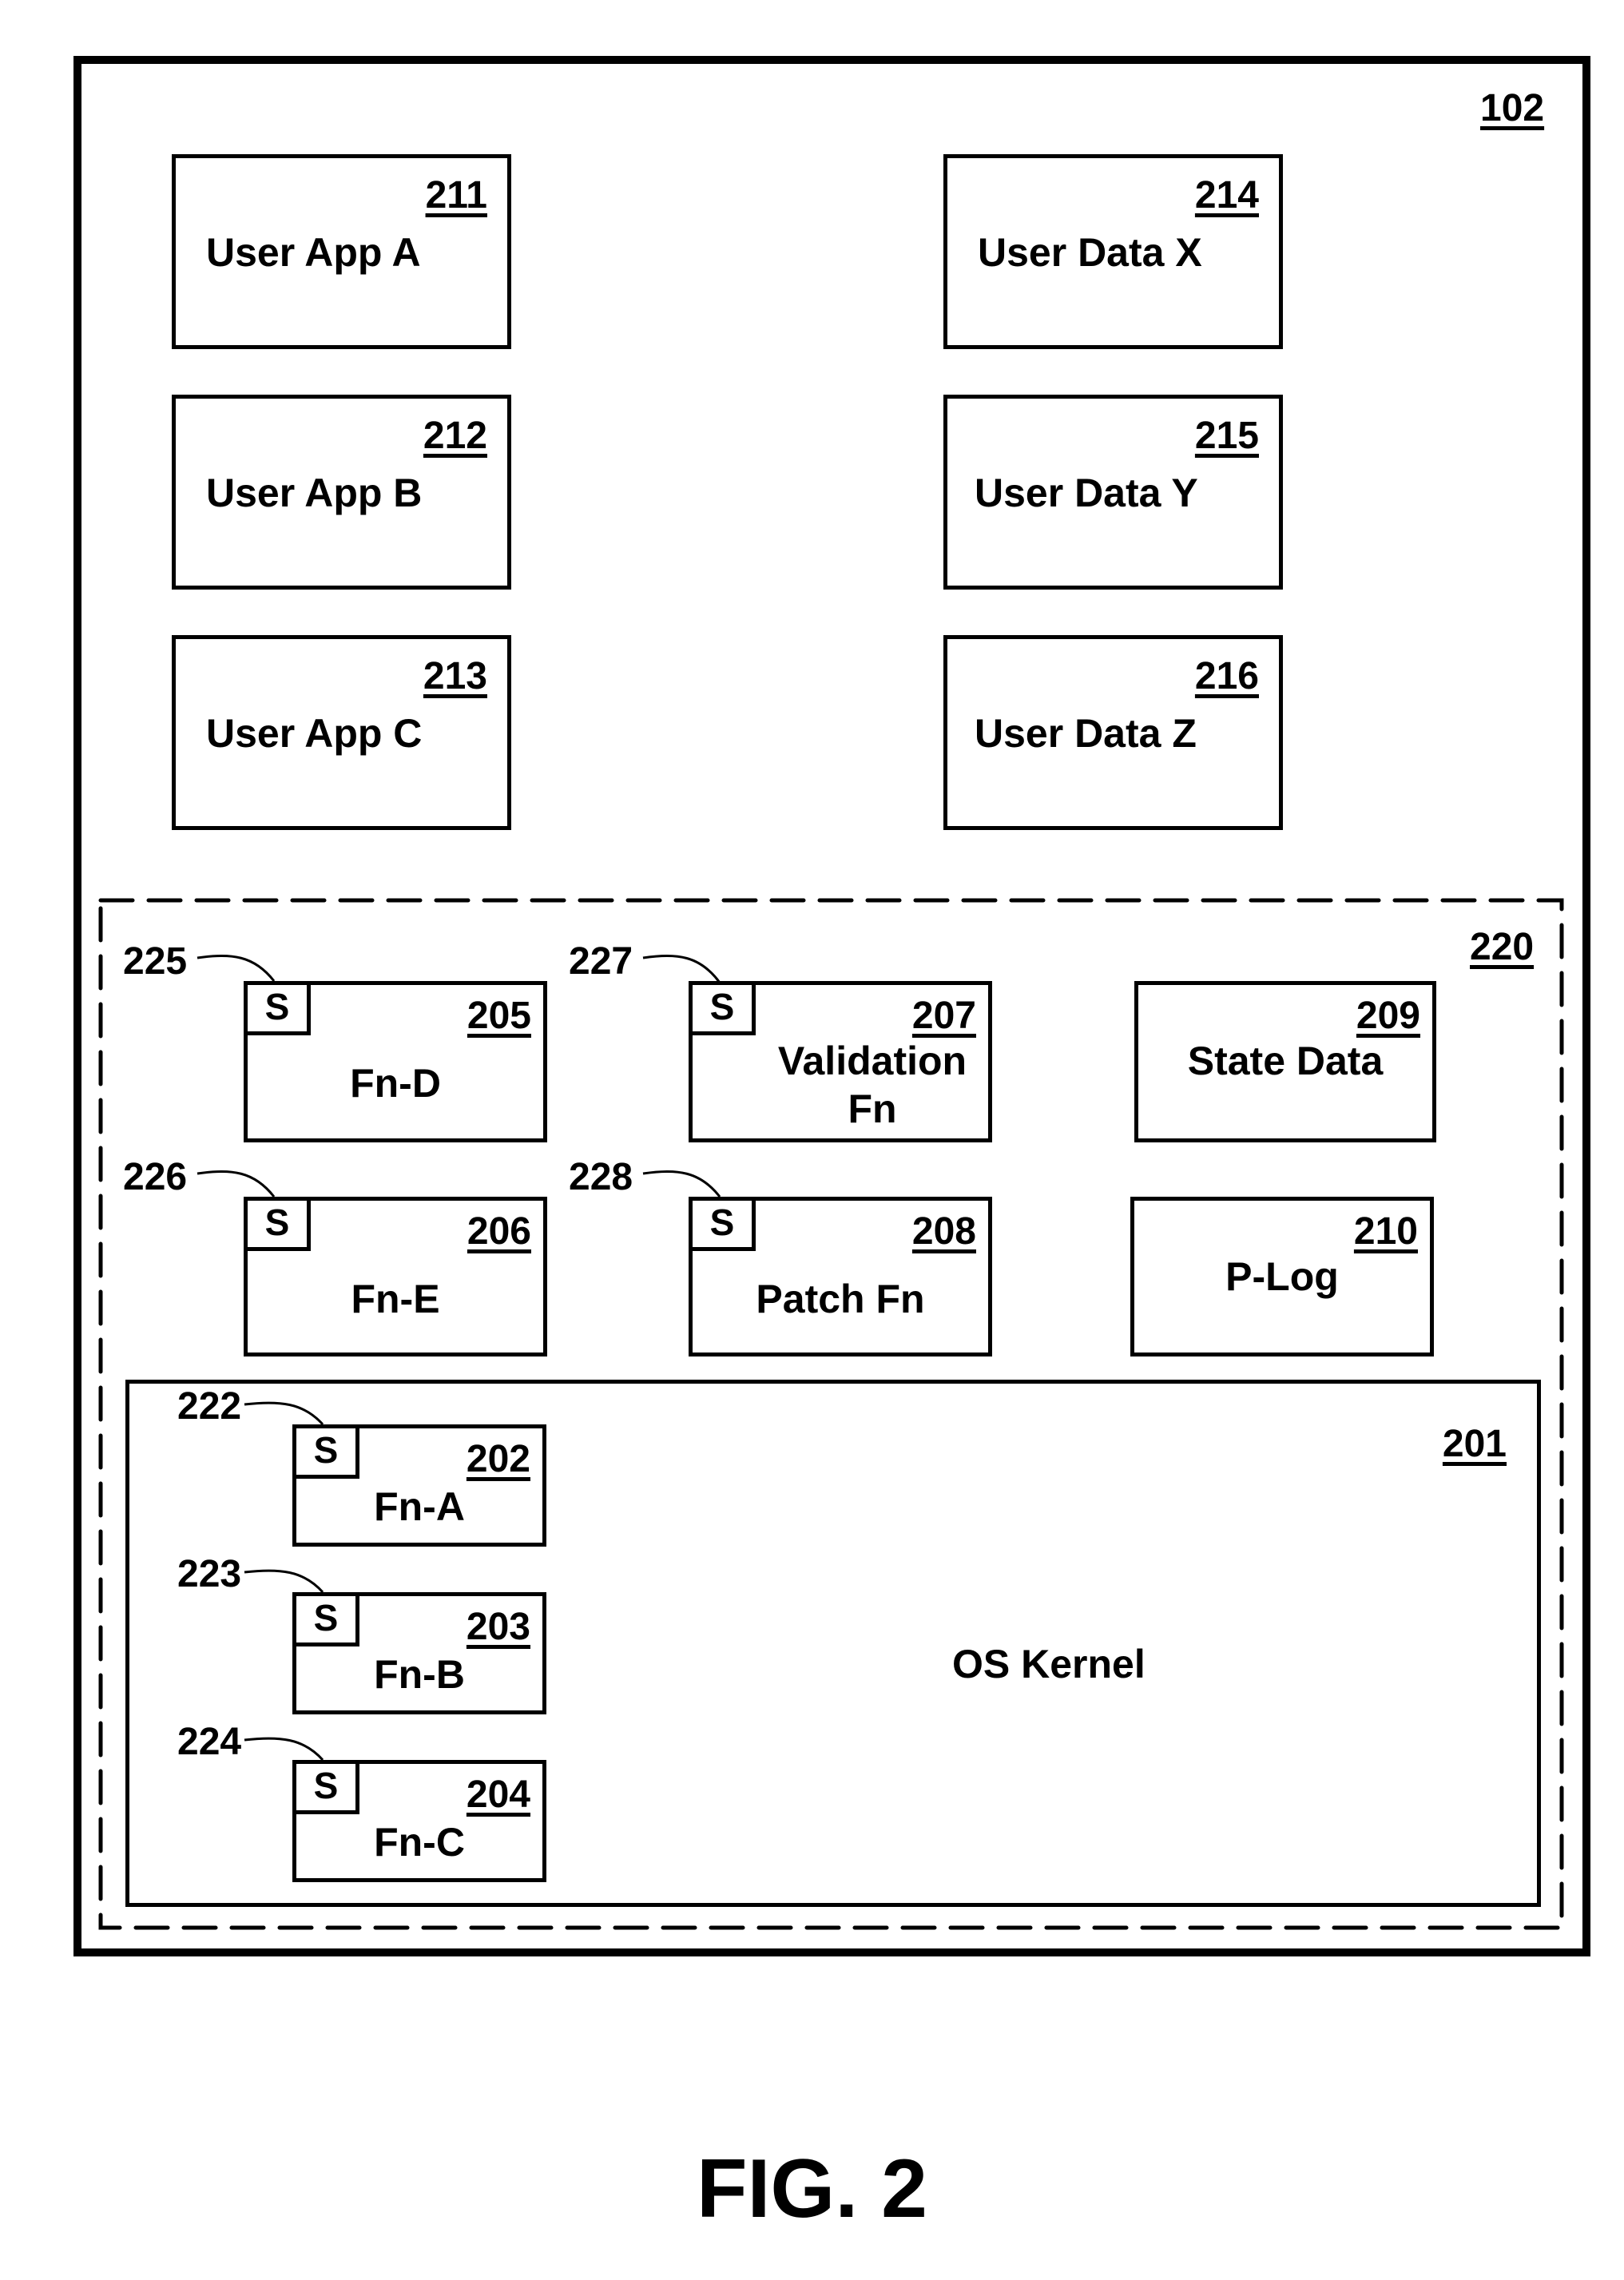  Describe the element at coordinates (314, 252) in the screenshot. I see `user-app-a-label: User App A` at that location.